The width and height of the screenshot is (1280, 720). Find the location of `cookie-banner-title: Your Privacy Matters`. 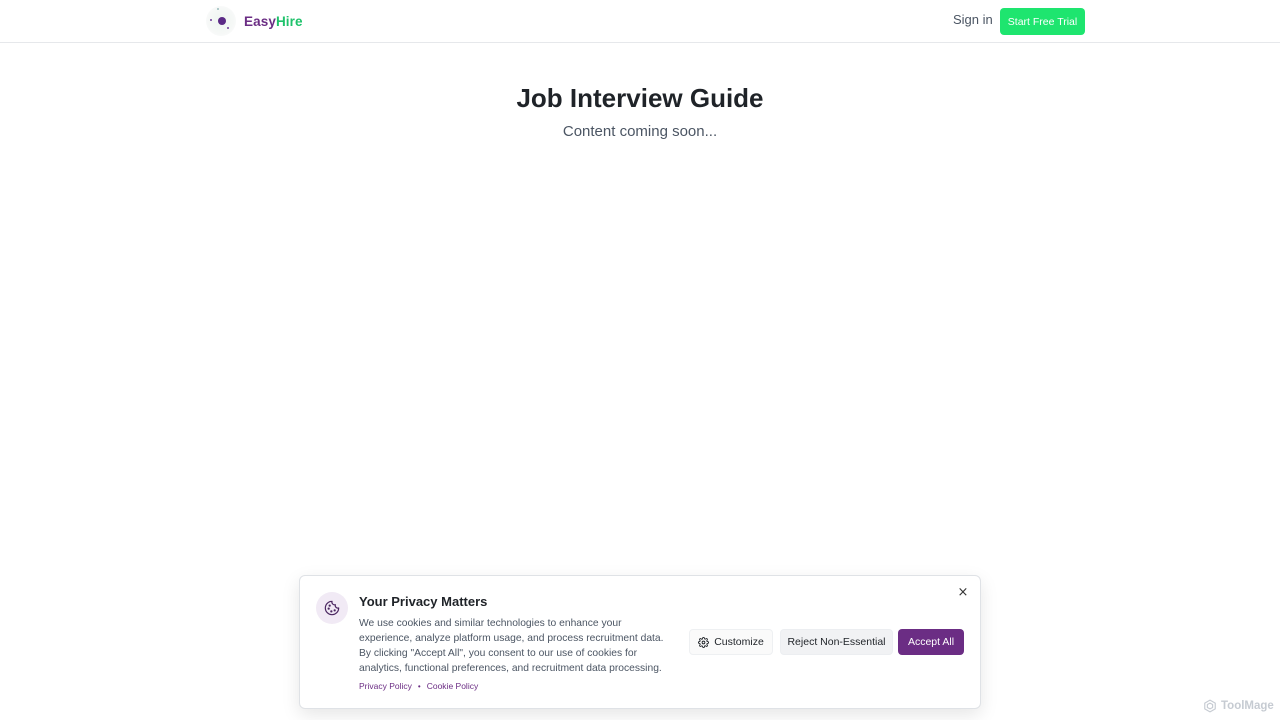

cookie-banner-title: Your Privacy Matters is located at coordinates (423, 601).